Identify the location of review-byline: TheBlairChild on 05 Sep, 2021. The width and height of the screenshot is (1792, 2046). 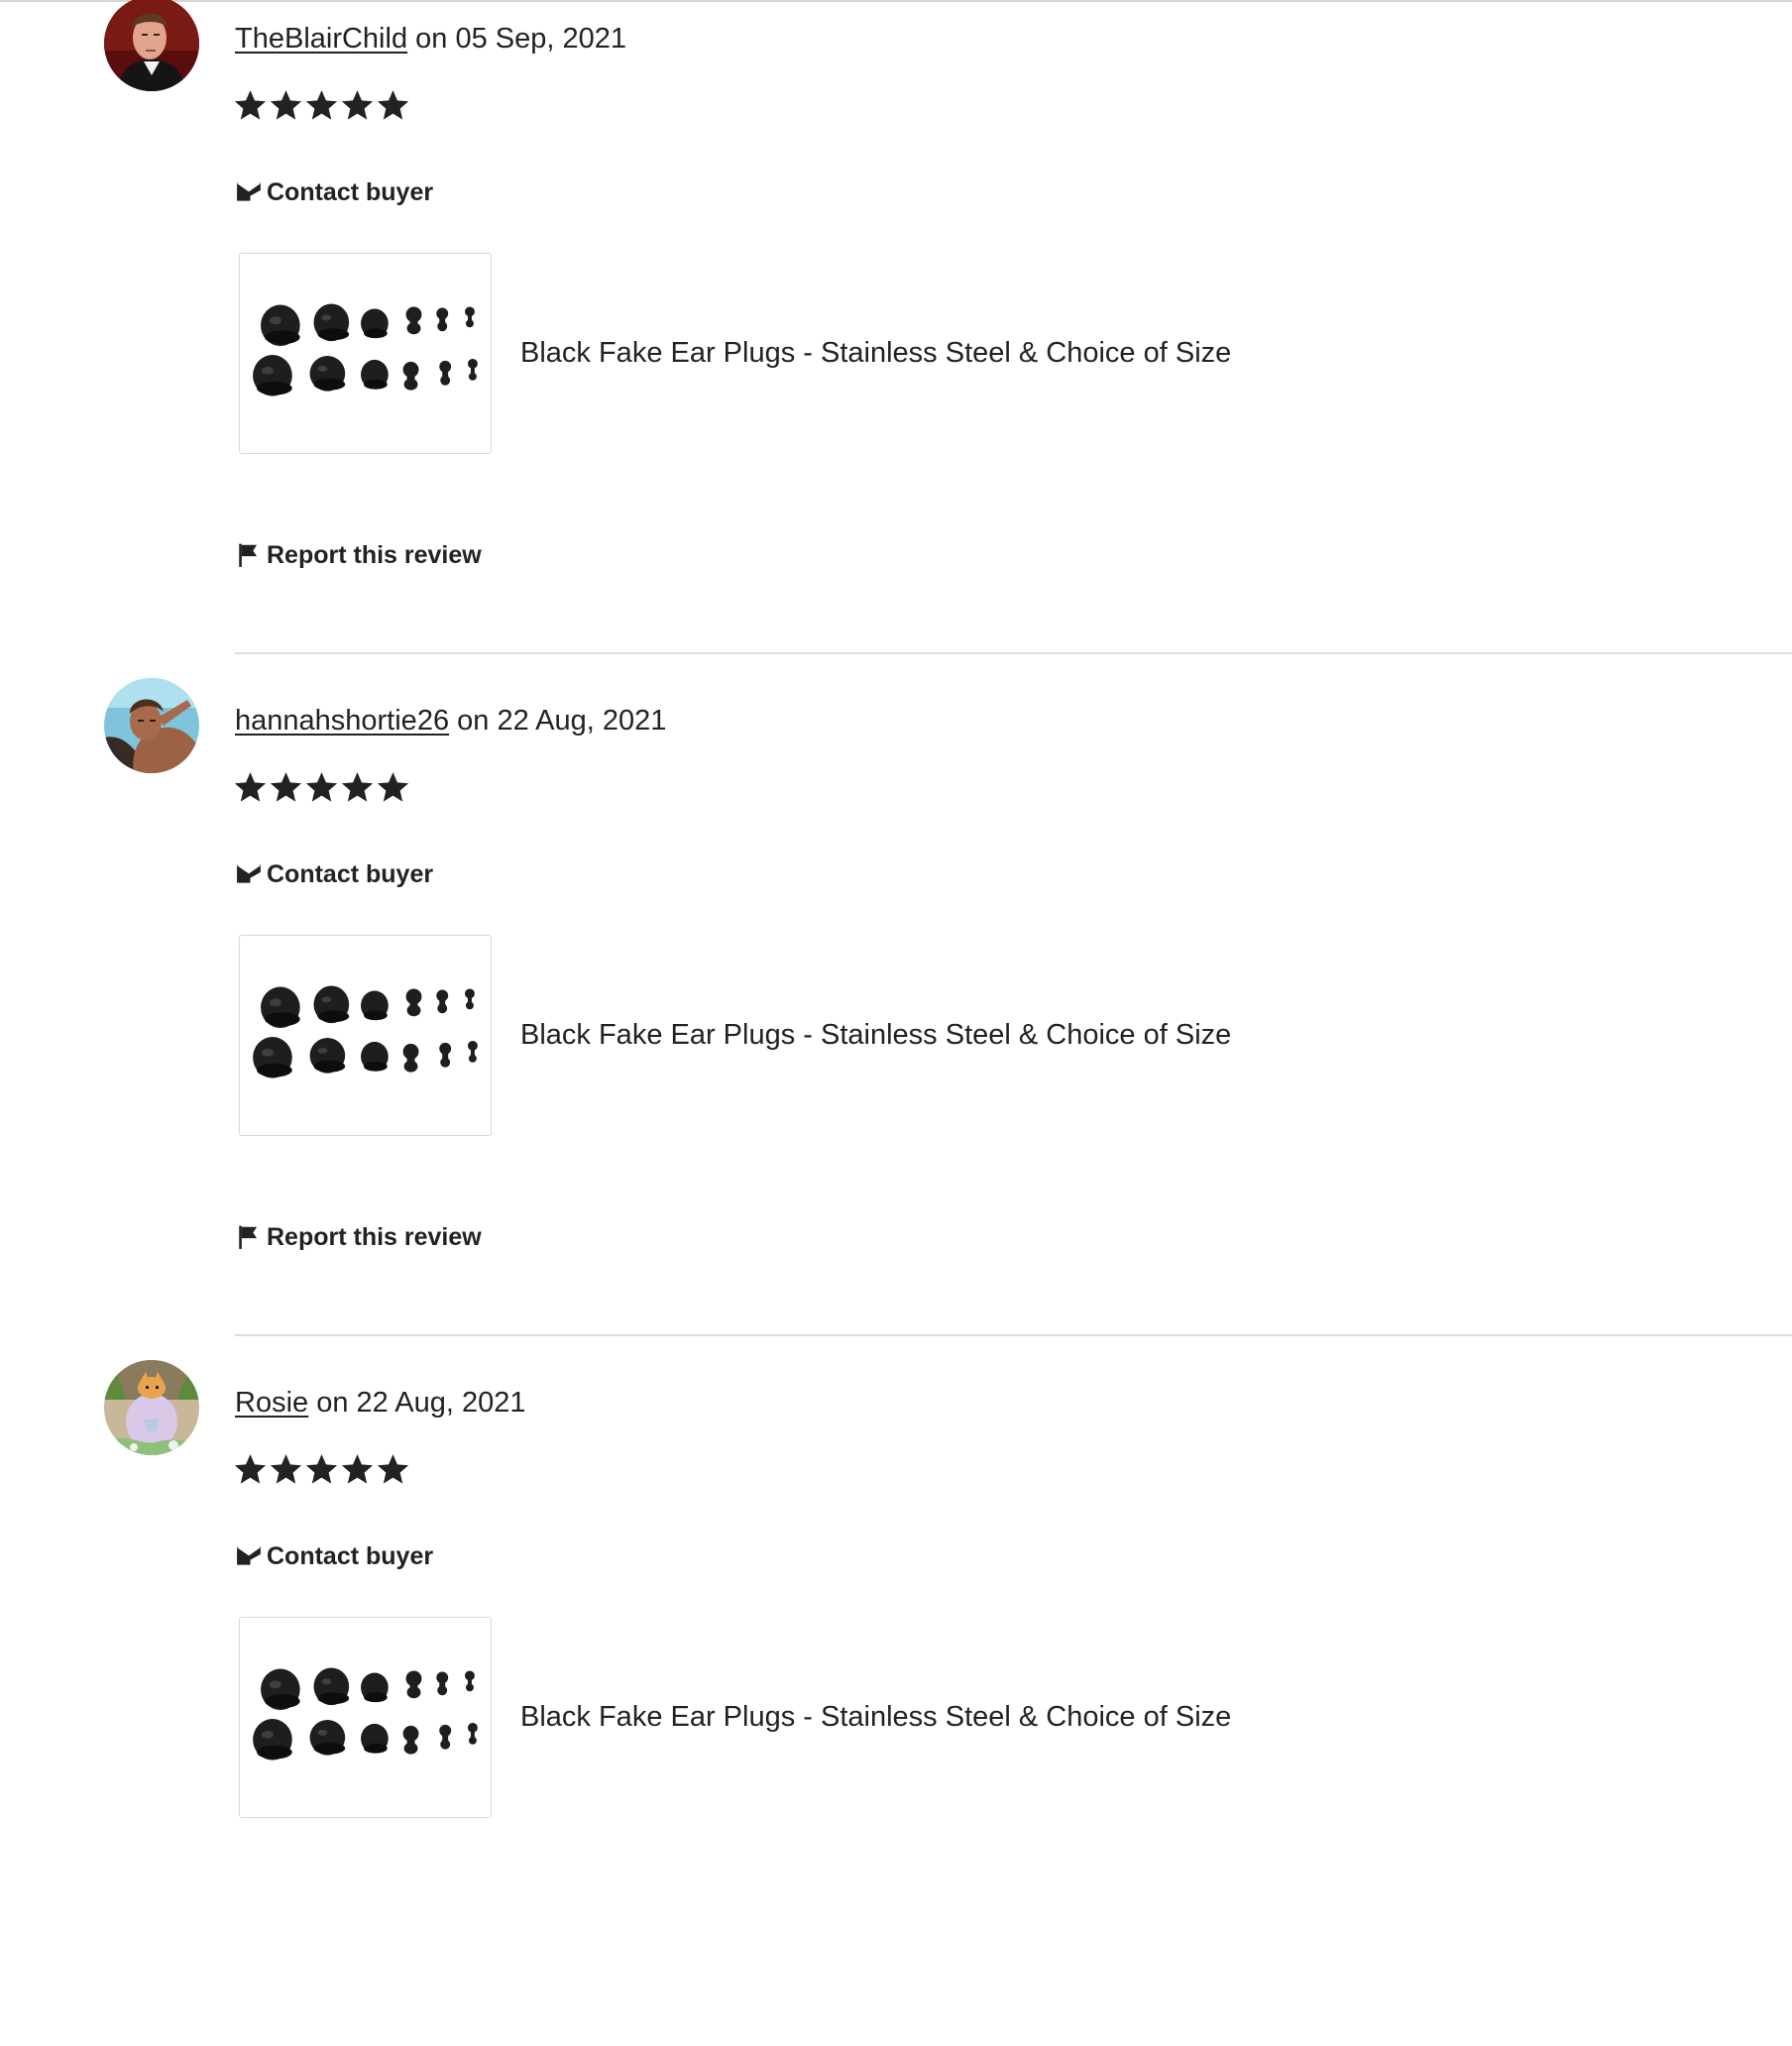
(430, 38).